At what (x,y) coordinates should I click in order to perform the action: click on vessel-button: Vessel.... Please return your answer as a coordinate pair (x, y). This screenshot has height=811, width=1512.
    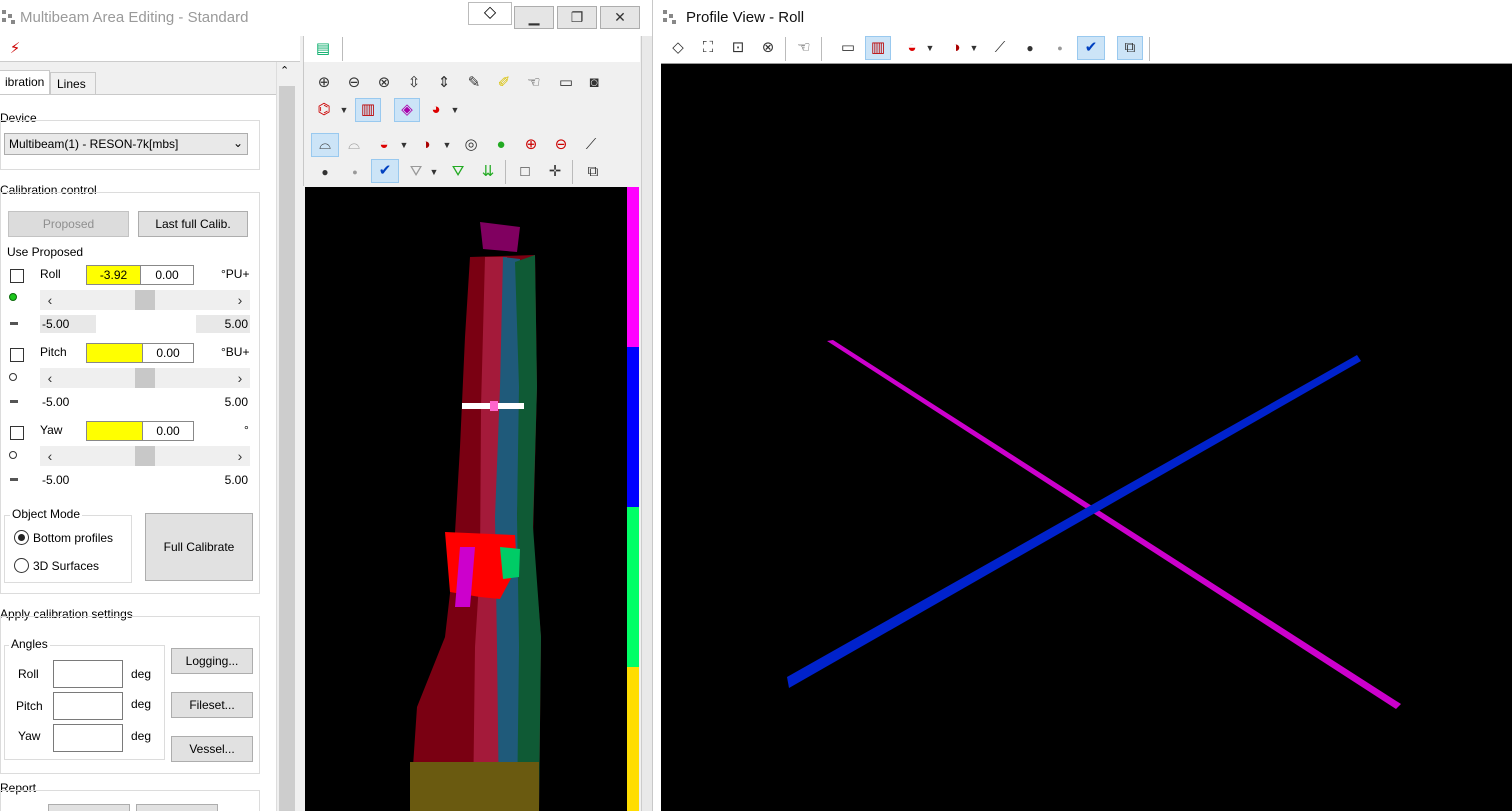
    Looking at the image, I should click on (212, 749).